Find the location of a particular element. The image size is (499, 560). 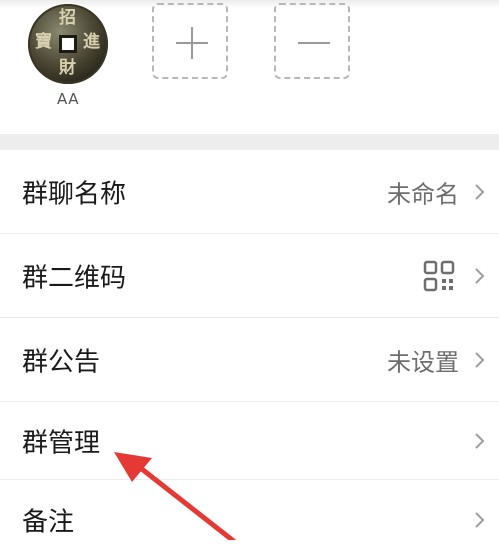

member-item: 招 進 財 寶 AA is located at coordinates (68, 56).